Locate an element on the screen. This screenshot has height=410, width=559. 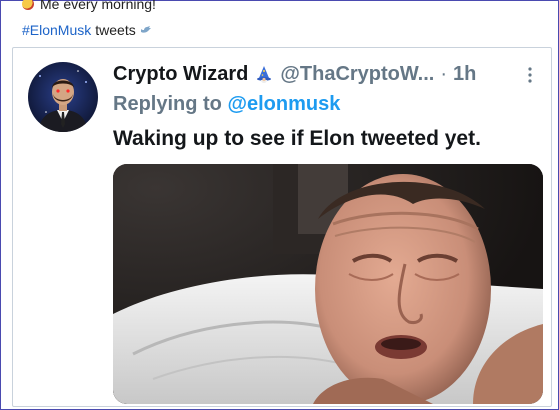
caption-line: Me every morning! is located at coordinates (89, 6).